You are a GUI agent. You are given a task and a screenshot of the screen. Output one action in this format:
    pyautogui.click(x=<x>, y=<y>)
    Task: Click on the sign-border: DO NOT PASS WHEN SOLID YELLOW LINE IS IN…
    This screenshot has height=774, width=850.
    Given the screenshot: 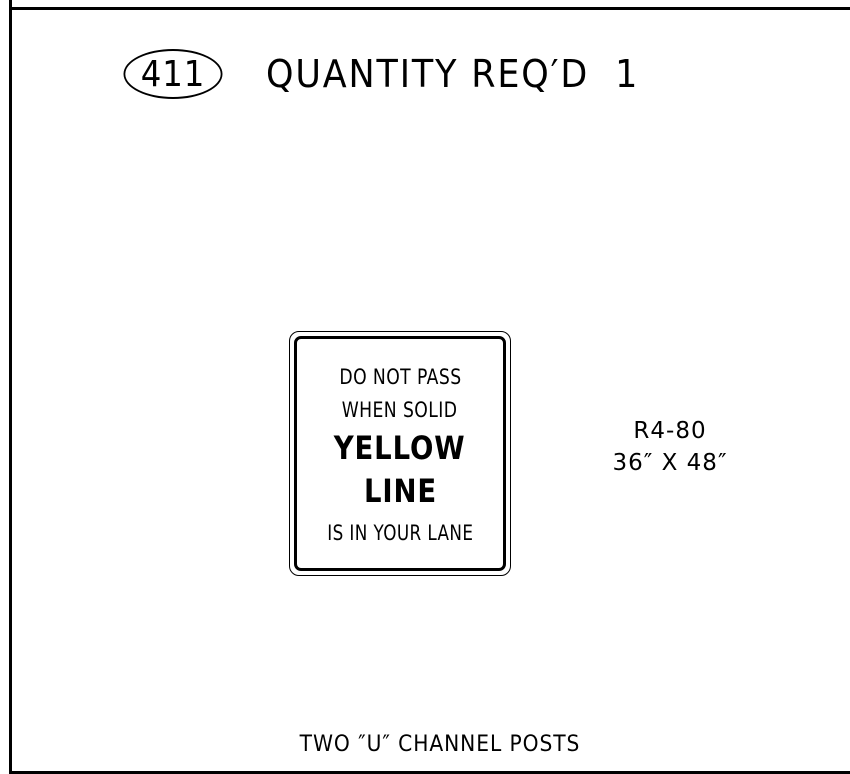 What is the action you would take?
    pyautogui.click(x=400, y=453)
    